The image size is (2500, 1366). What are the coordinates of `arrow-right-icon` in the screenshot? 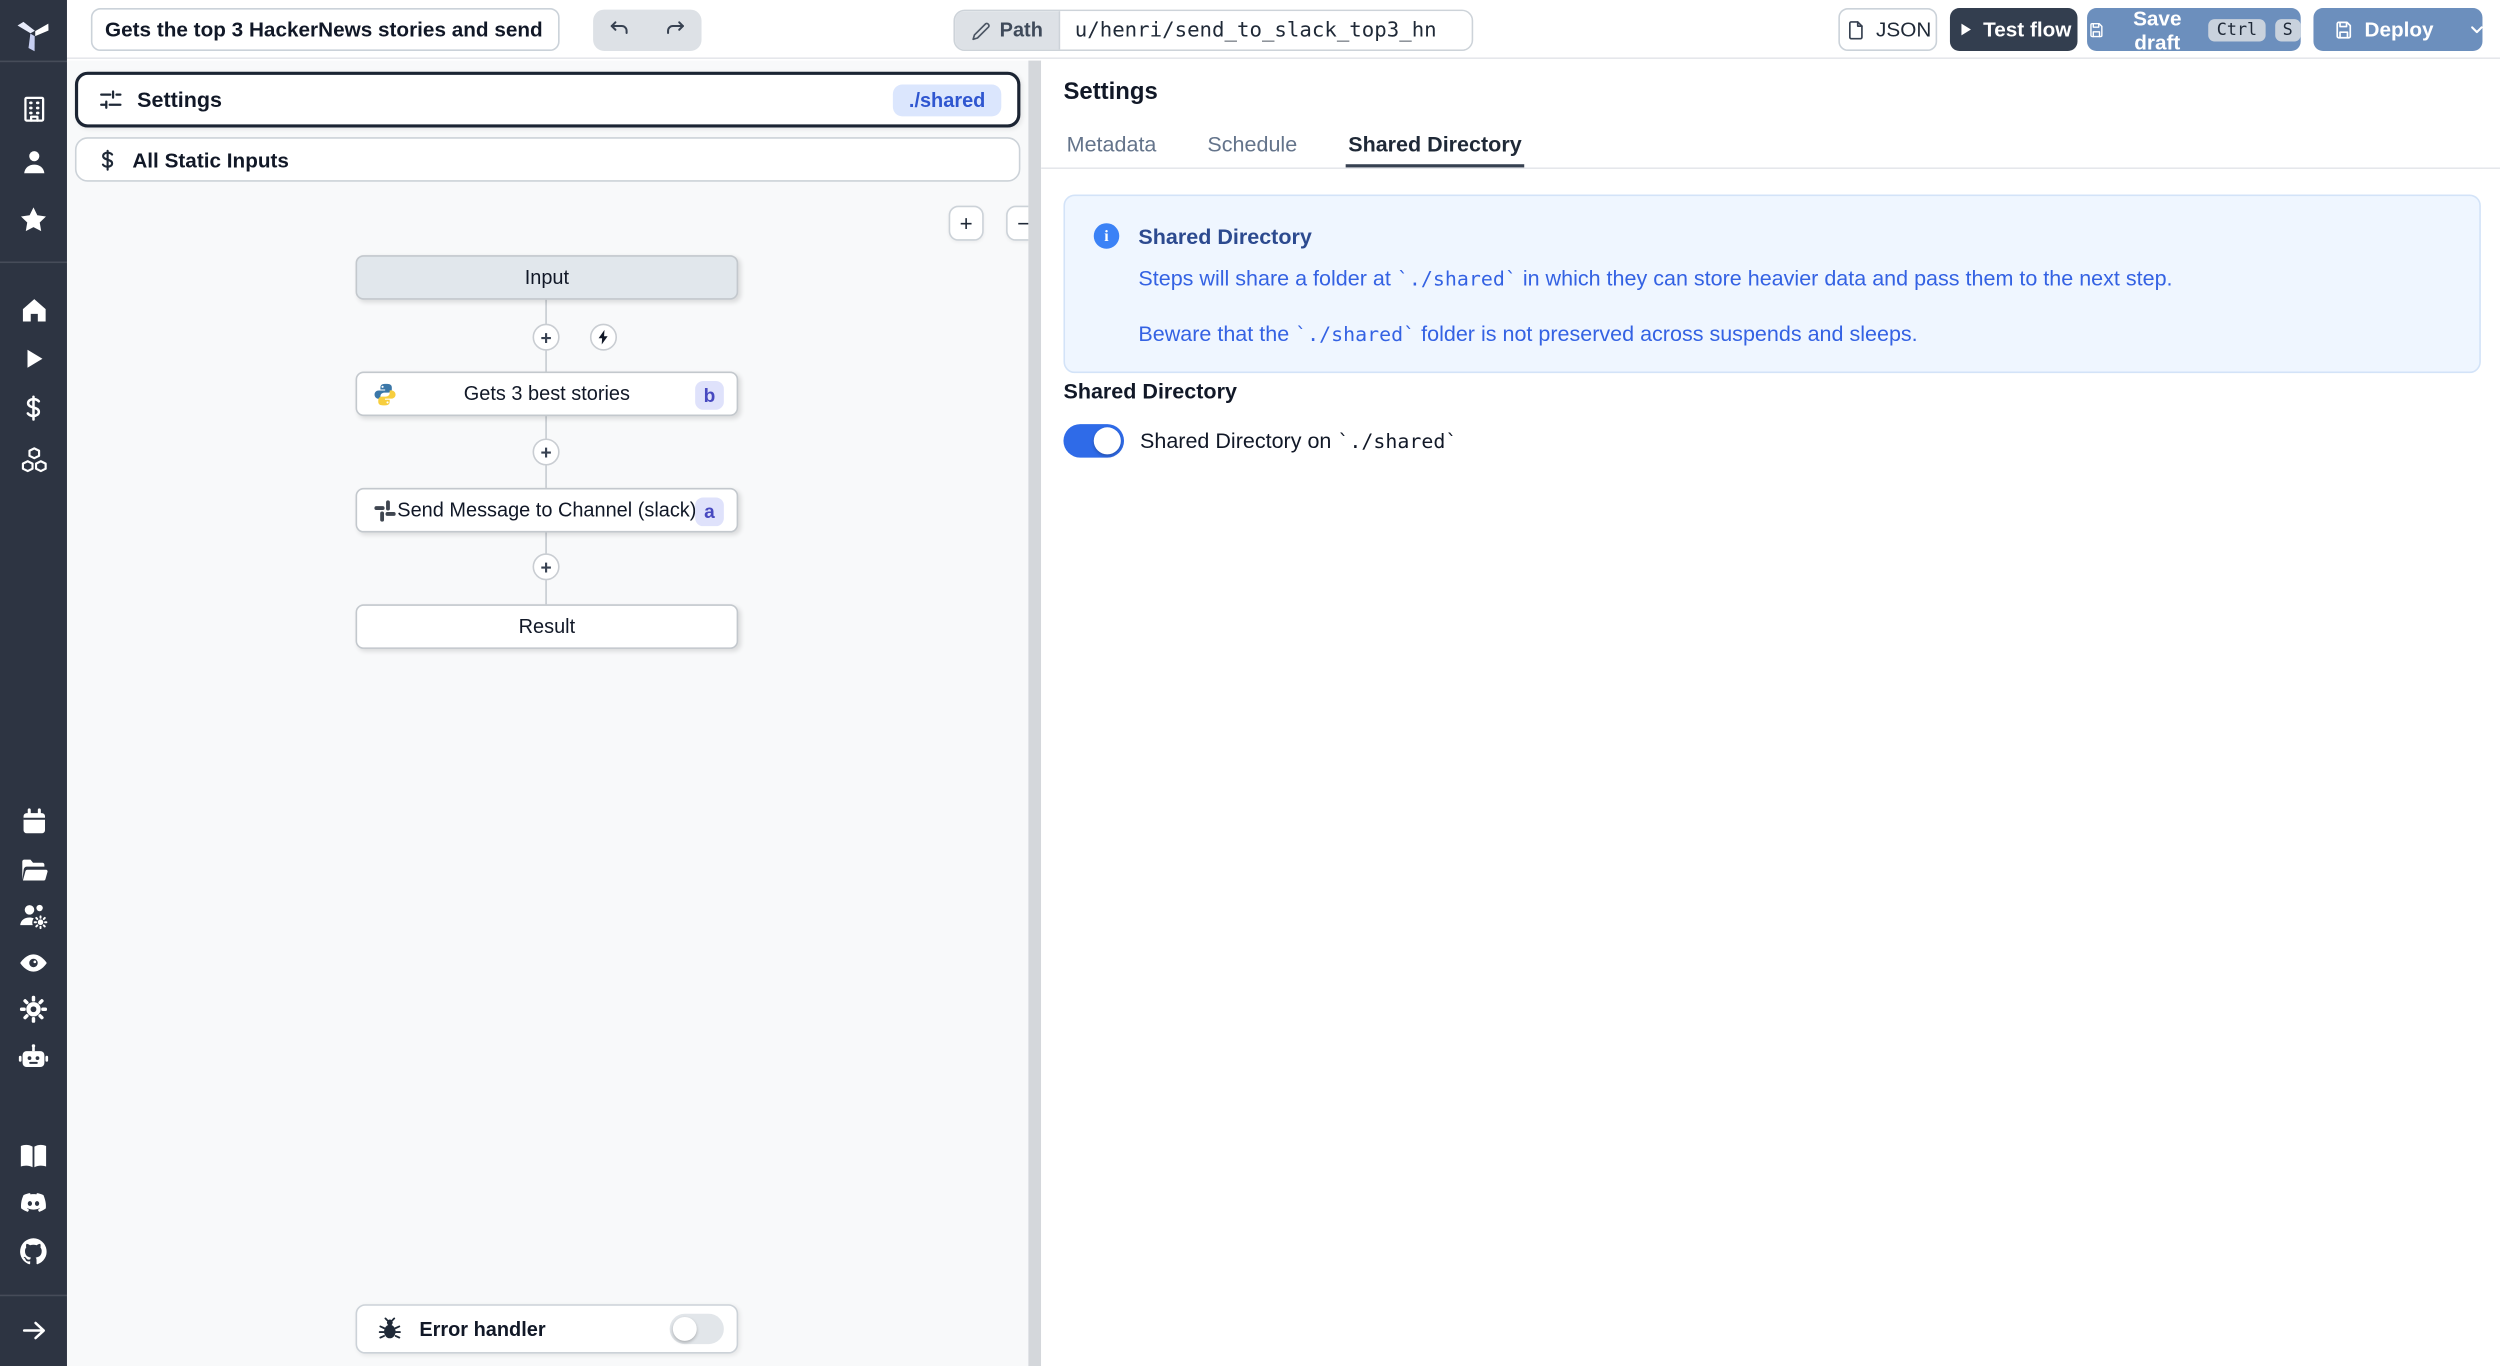 It's located at (33, 1329).